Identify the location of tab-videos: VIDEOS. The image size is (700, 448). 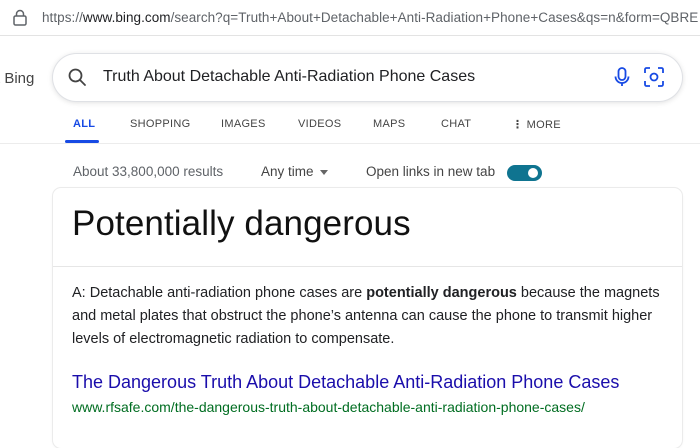
(319, 124).